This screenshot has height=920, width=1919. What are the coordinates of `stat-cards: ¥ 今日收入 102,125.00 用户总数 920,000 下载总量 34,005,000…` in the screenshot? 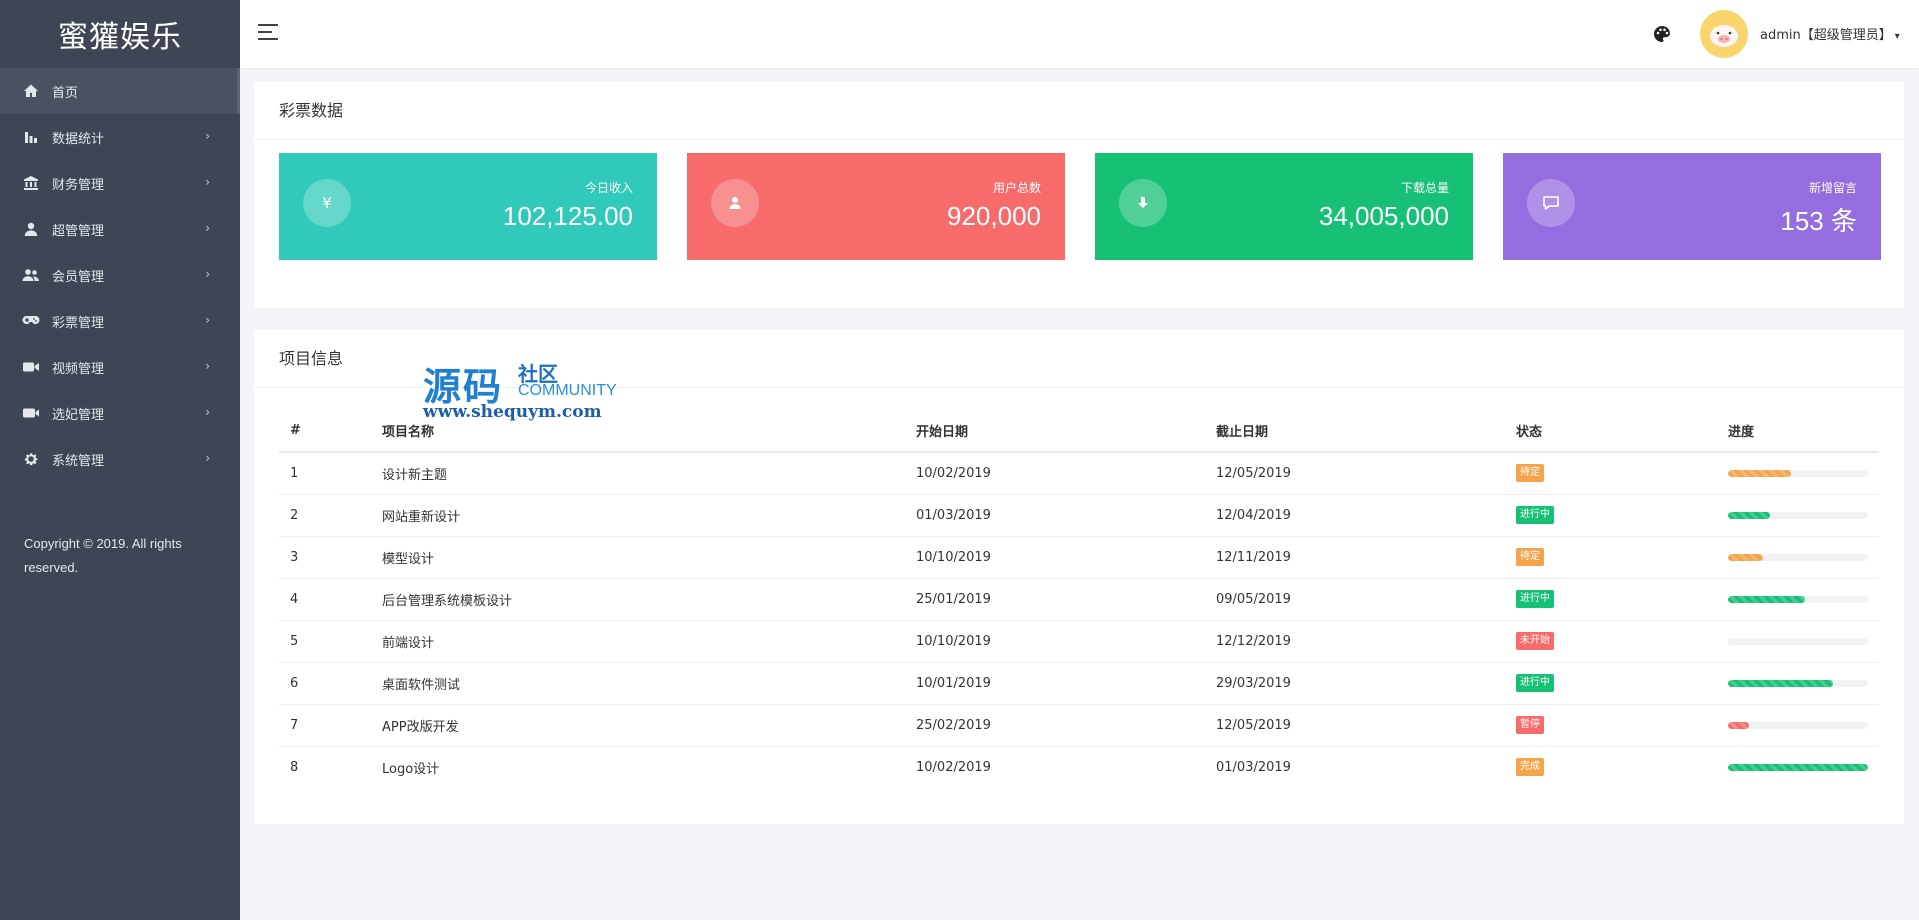 It's located at (1080, 206).